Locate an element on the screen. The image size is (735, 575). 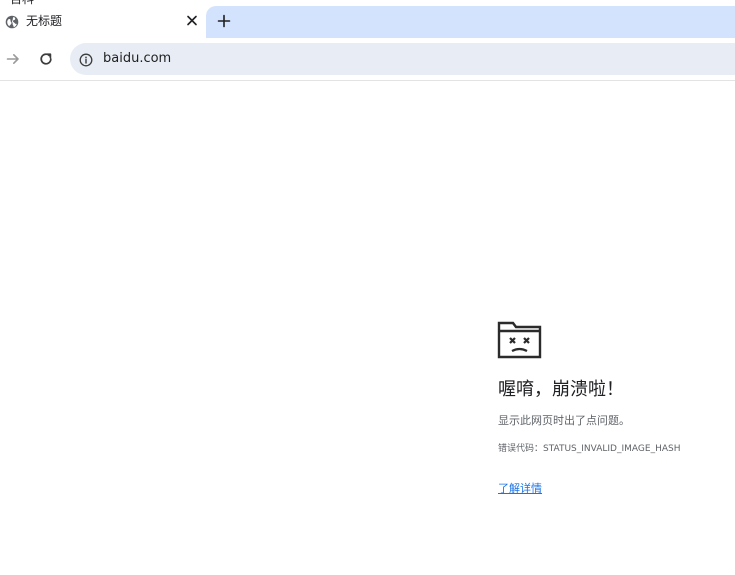
tab-strip-background is located at coordinates (470, 22).